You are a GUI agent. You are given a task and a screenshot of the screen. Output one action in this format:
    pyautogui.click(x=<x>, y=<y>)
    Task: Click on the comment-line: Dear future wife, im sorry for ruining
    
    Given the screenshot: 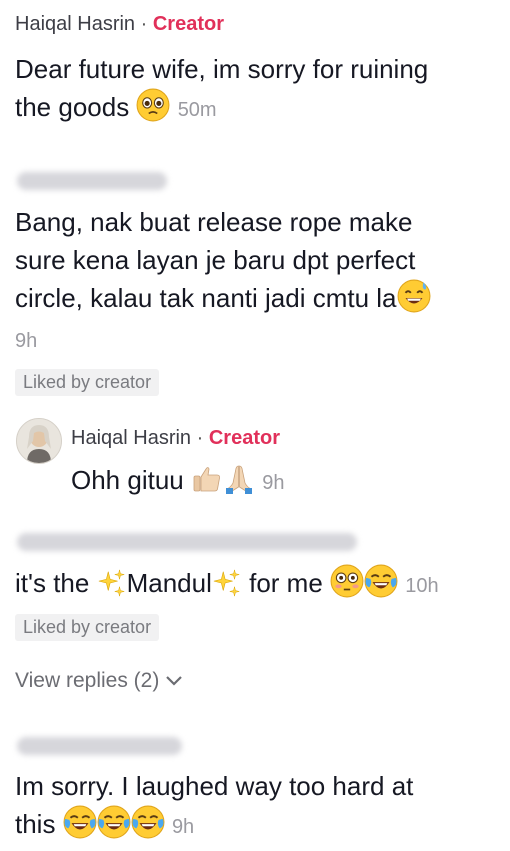 What is the action you would take?
    pyautogui.click(x=222, y=69)
    